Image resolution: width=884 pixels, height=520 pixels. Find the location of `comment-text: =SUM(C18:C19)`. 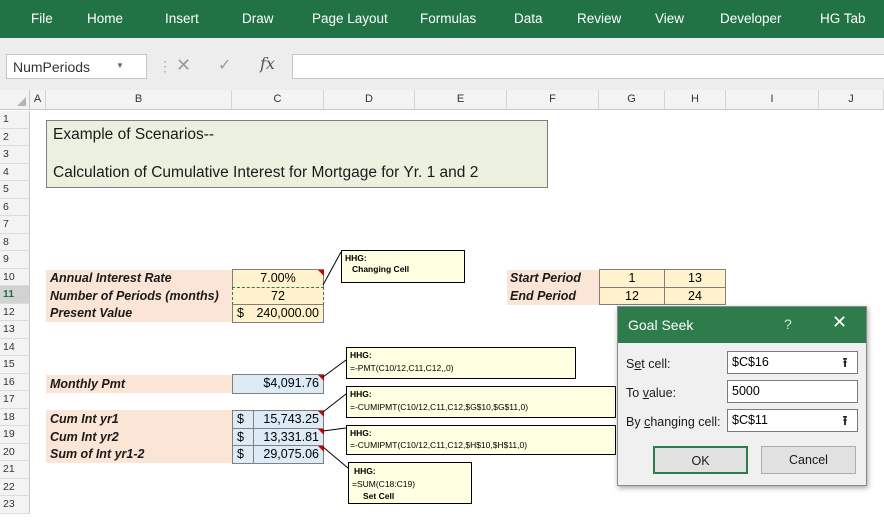

comment-text: =SUM(C18:C19) is located at coordinates (384, 484).